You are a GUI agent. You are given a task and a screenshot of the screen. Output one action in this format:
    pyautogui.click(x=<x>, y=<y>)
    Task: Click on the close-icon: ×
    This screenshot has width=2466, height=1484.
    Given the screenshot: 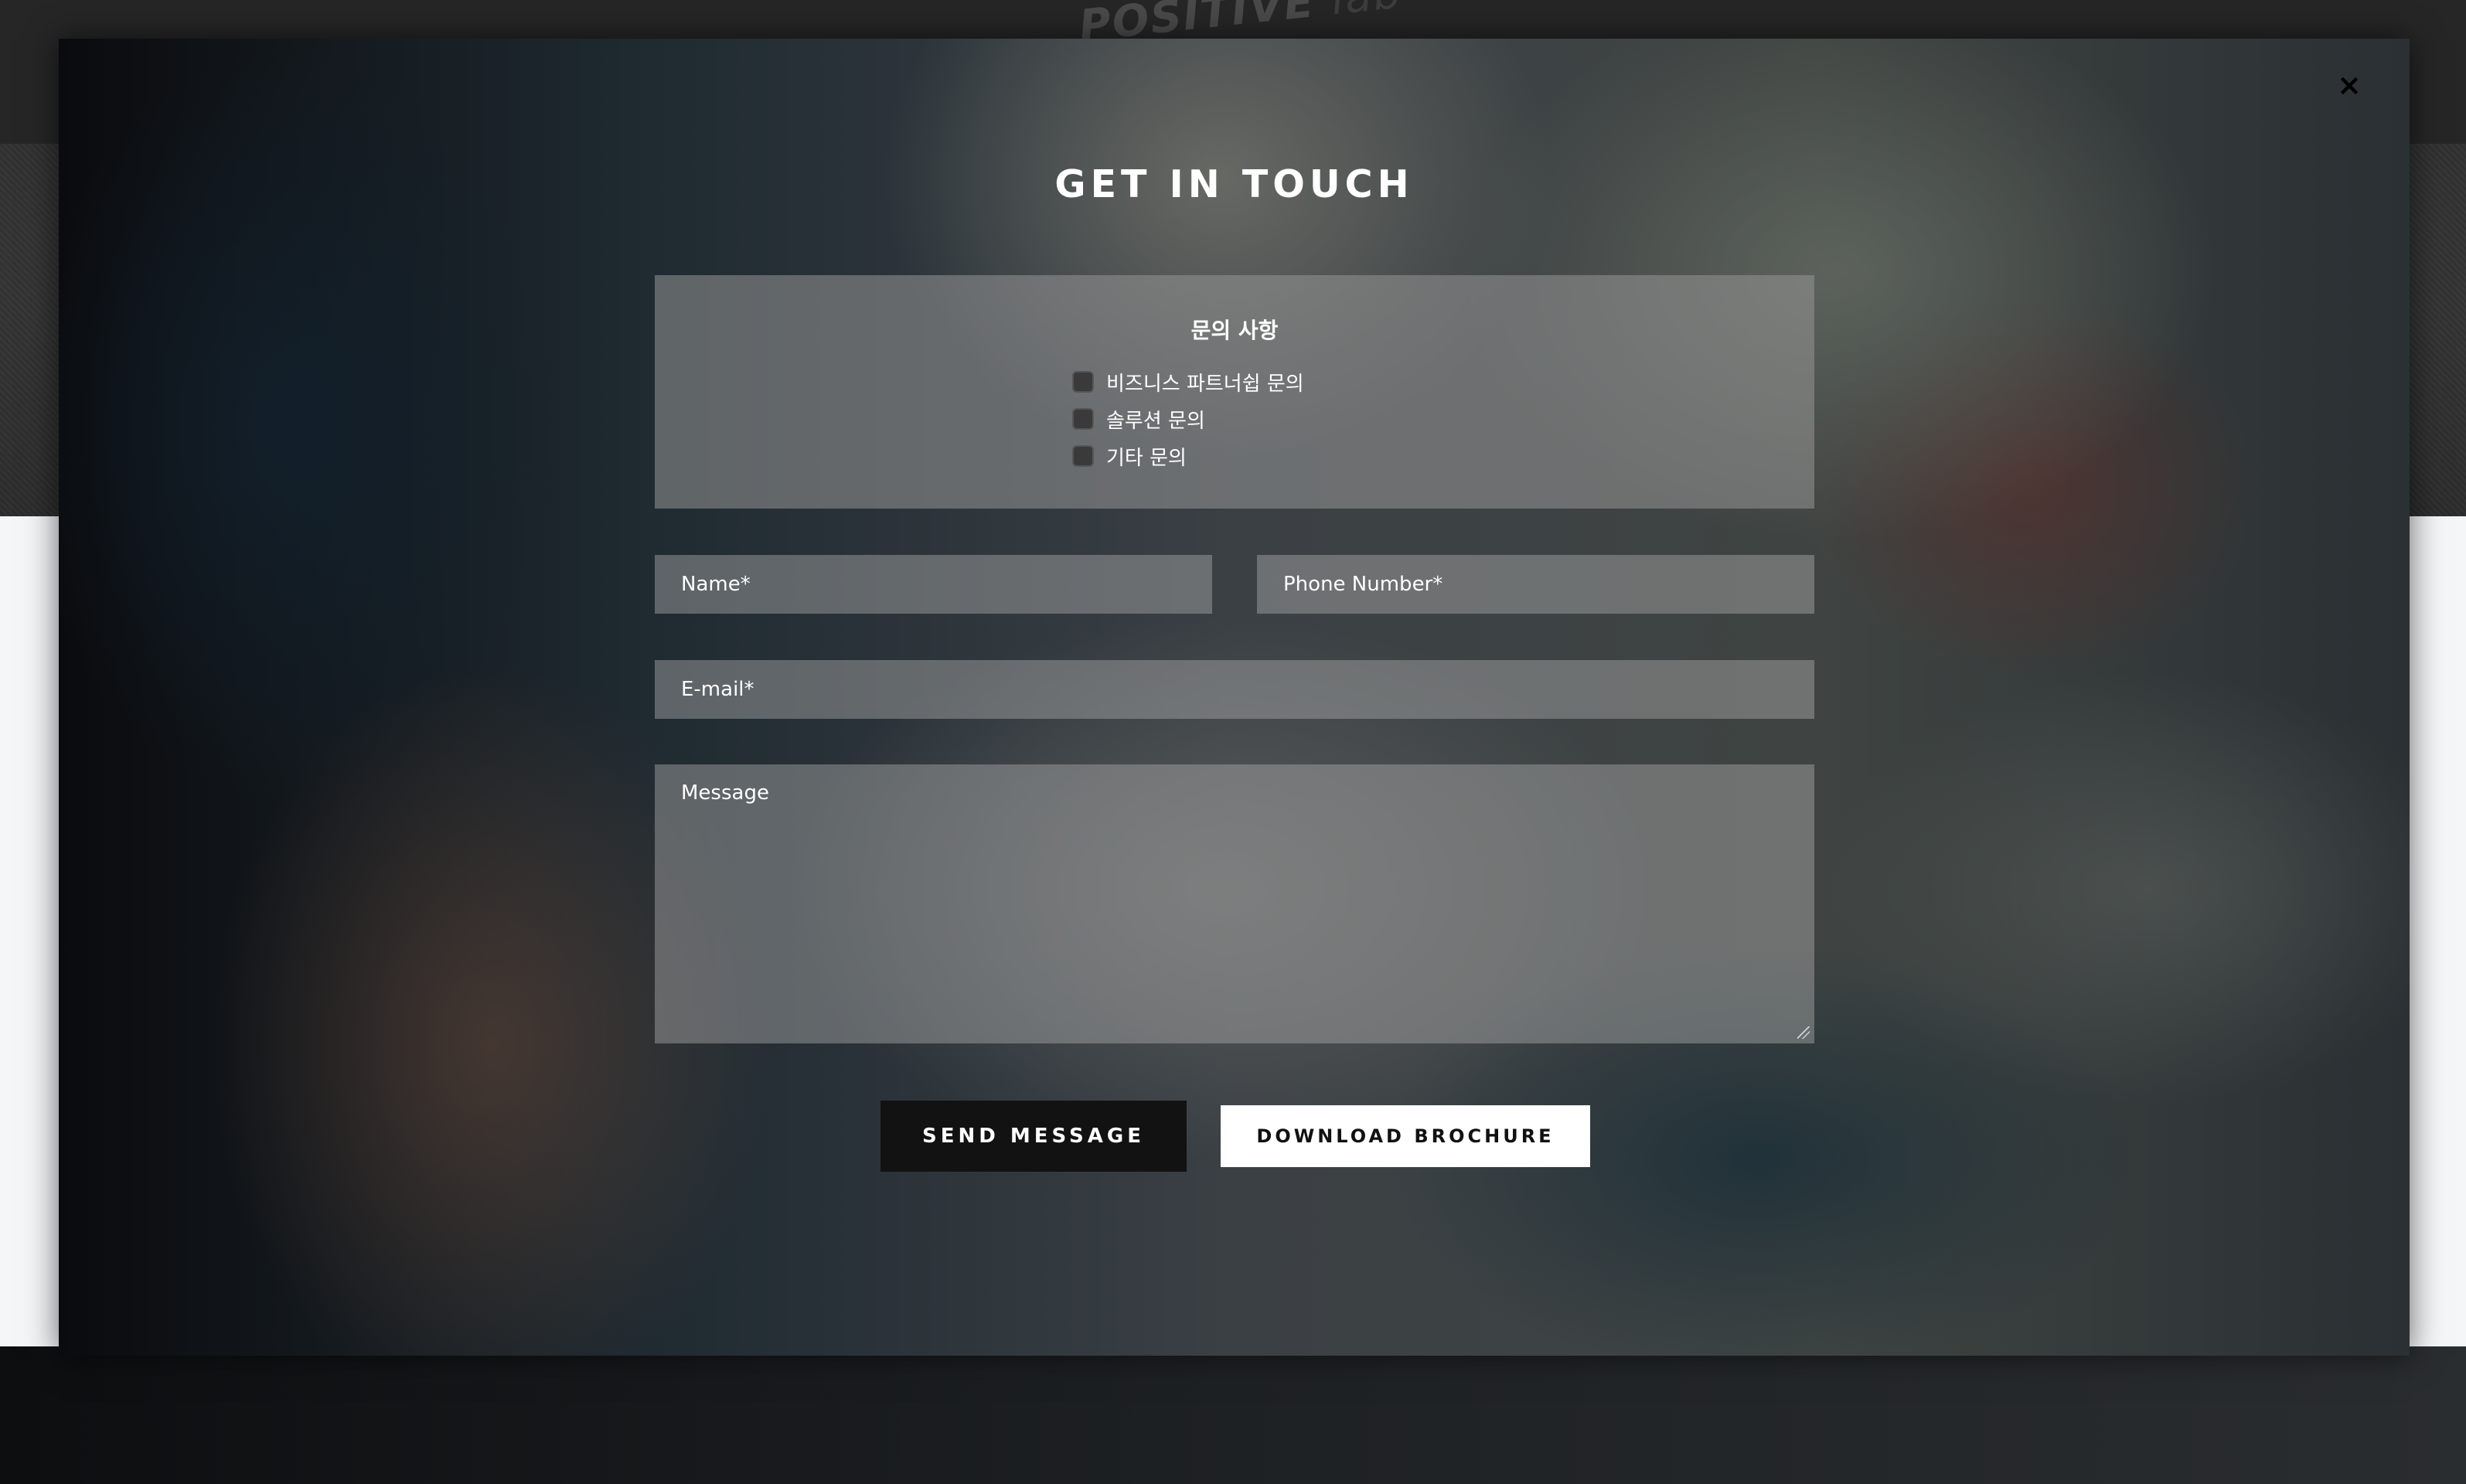 What is the action you would take?
    pyautogui.click(x=2349, y=85)
    